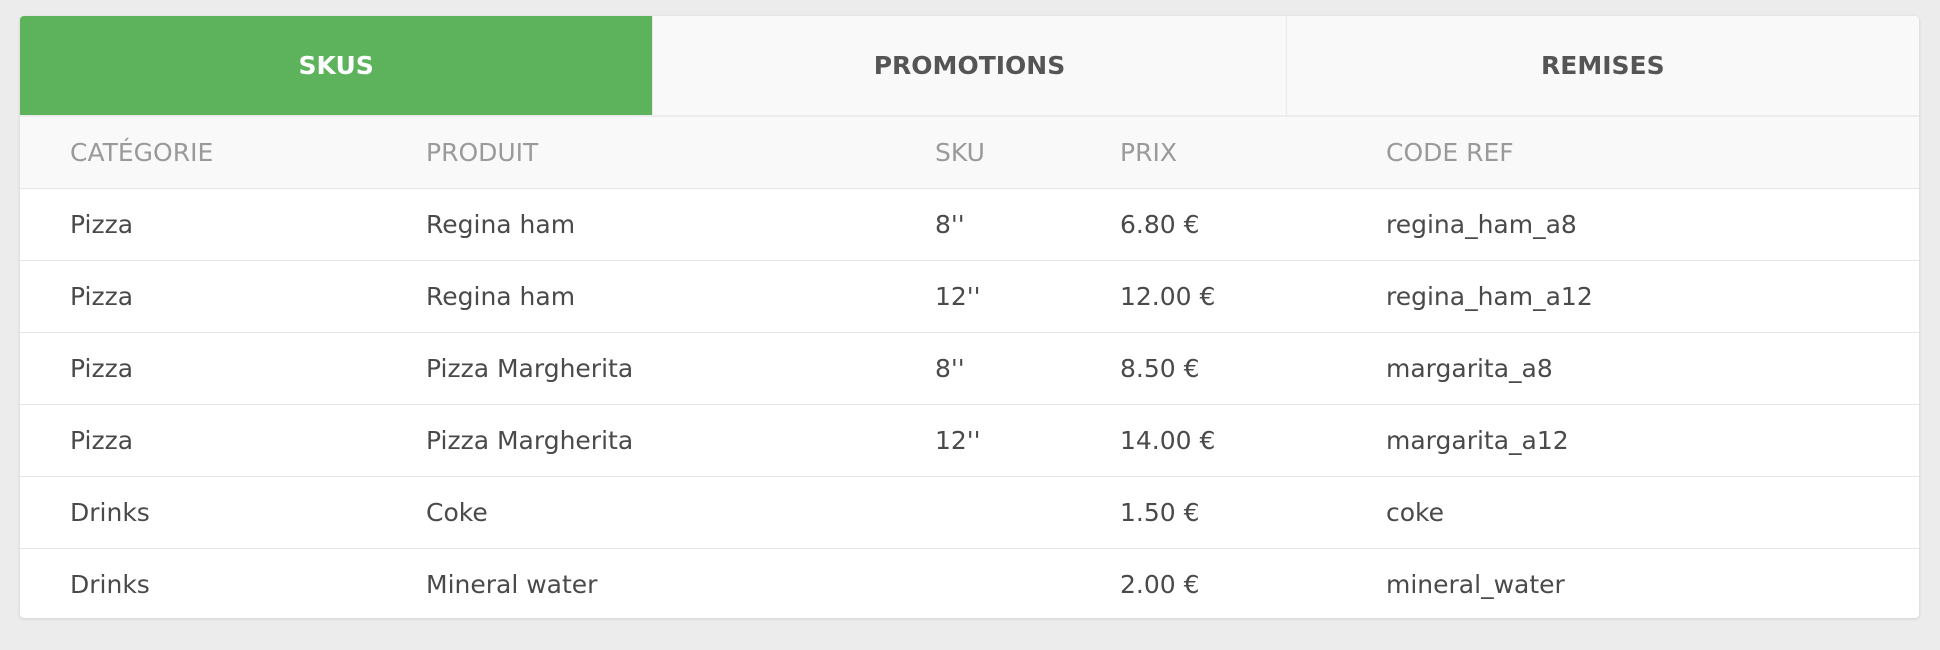 The image size is (1940, 650). Describe the element at coordinates (512, 584) in the screenshot. I see `cell-product: Mineral water` at that location.